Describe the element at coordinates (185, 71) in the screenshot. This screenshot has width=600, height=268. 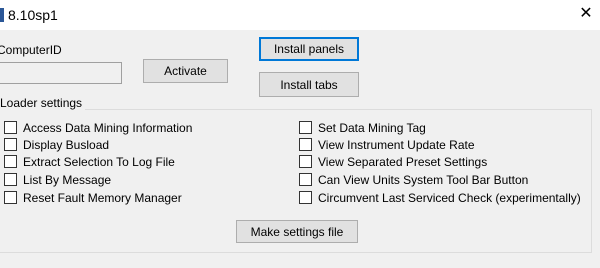
I see `activate-button: Activate` at that location.